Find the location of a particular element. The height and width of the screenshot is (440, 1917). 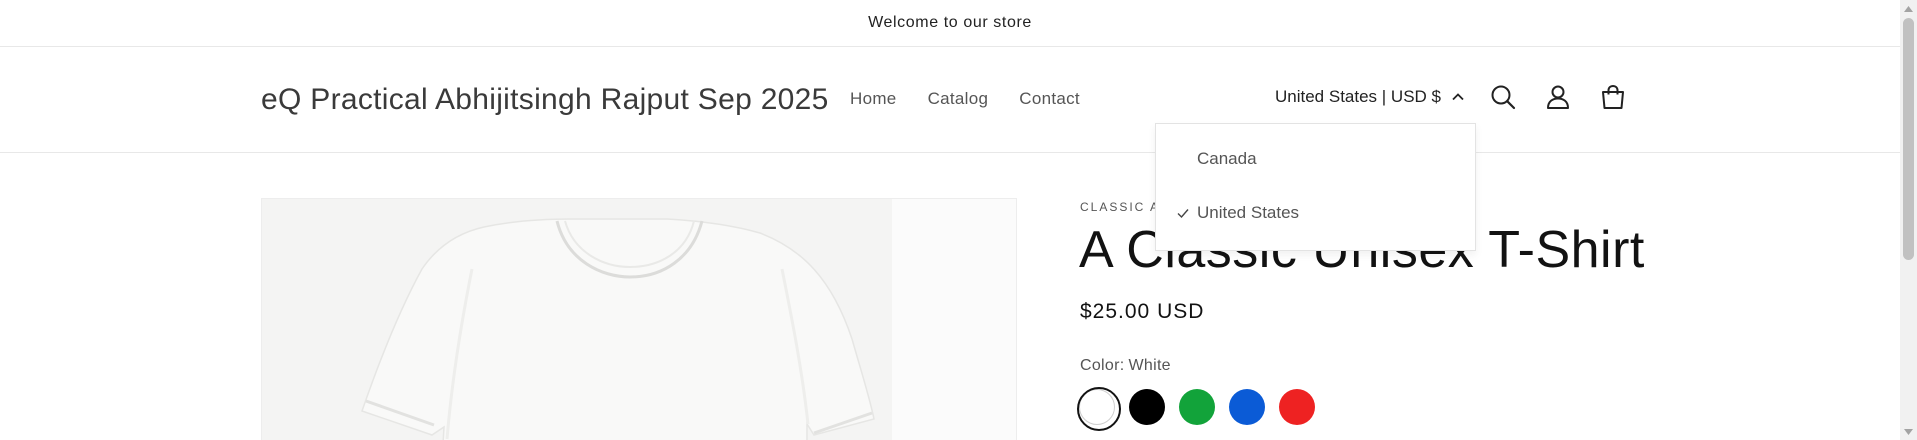

cart-button is located at coordinates (1613, 97).